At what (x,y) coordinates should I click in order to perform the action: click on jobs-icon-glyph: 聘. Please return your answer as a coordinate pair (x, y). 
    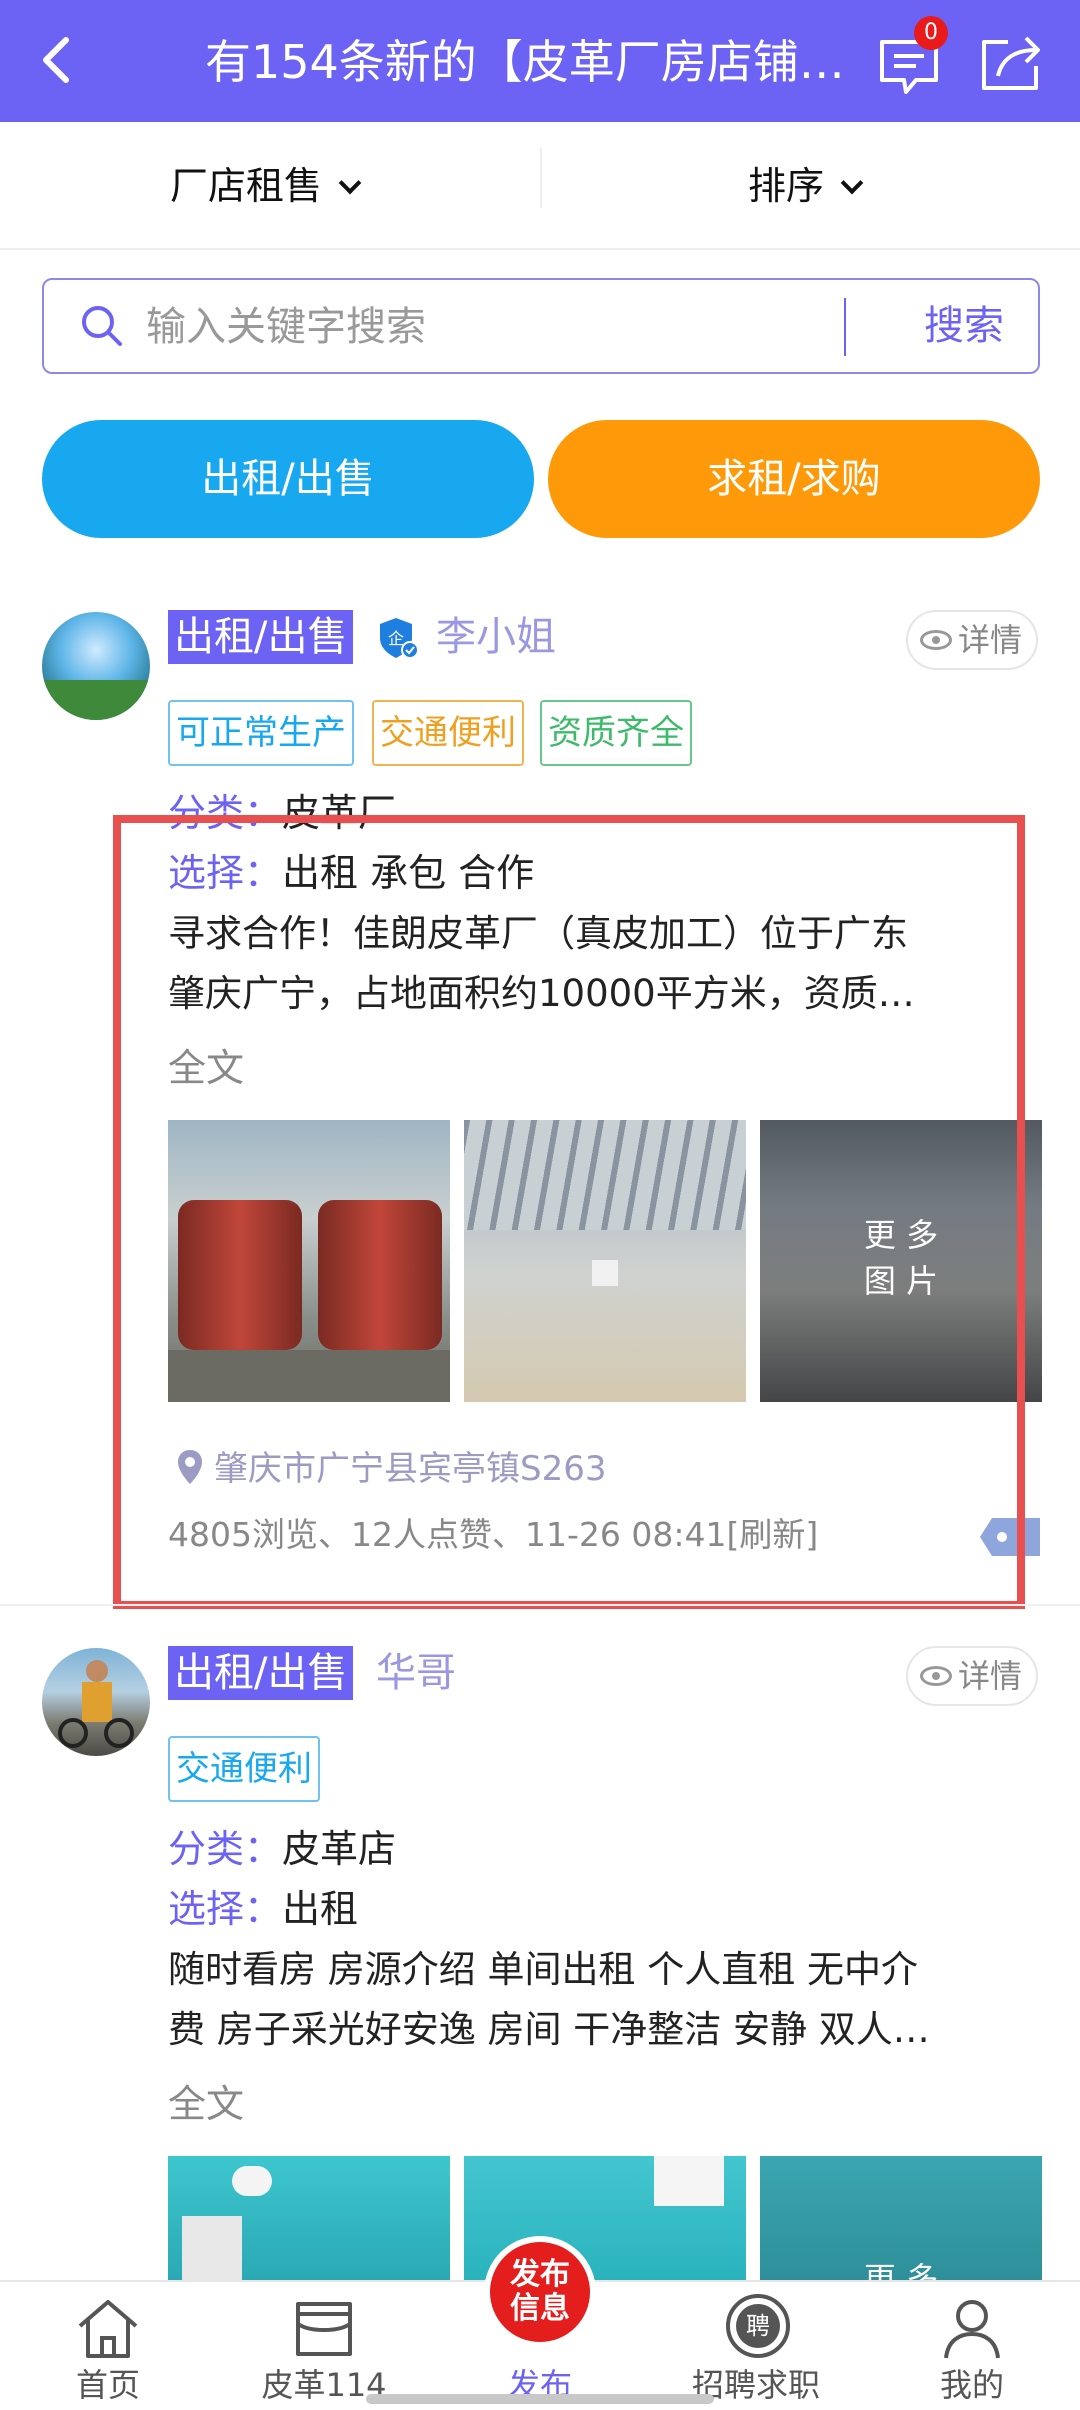
    Looking at the image, I should click on (758, 2326).